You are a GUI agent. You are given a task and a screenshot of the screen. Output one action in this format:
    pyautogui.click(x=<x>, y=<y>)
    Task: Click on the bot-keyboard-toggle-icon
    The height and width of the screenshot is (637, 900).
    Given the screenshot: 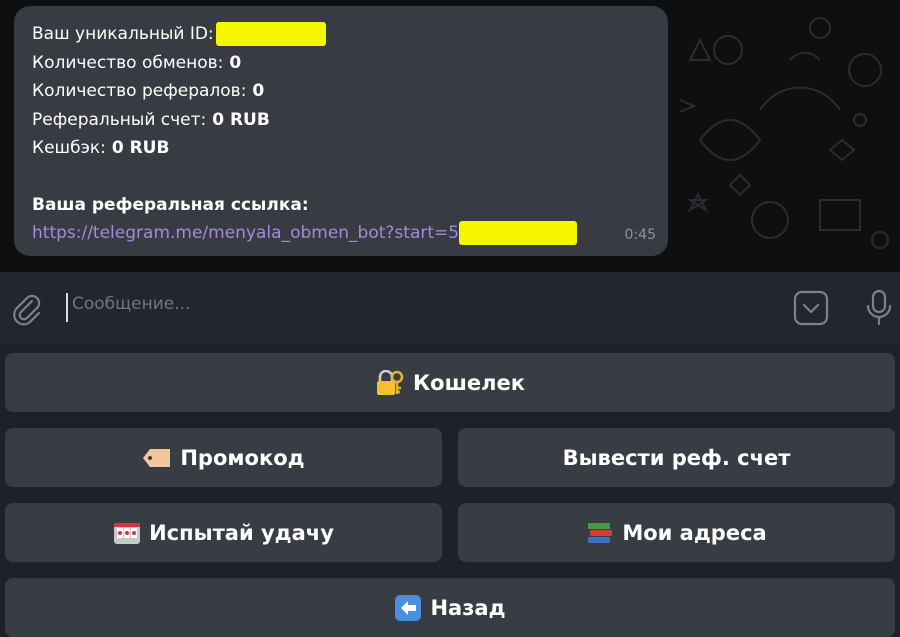 What is the action you would take?
    pyautogui.click(x=811, y=310)
    